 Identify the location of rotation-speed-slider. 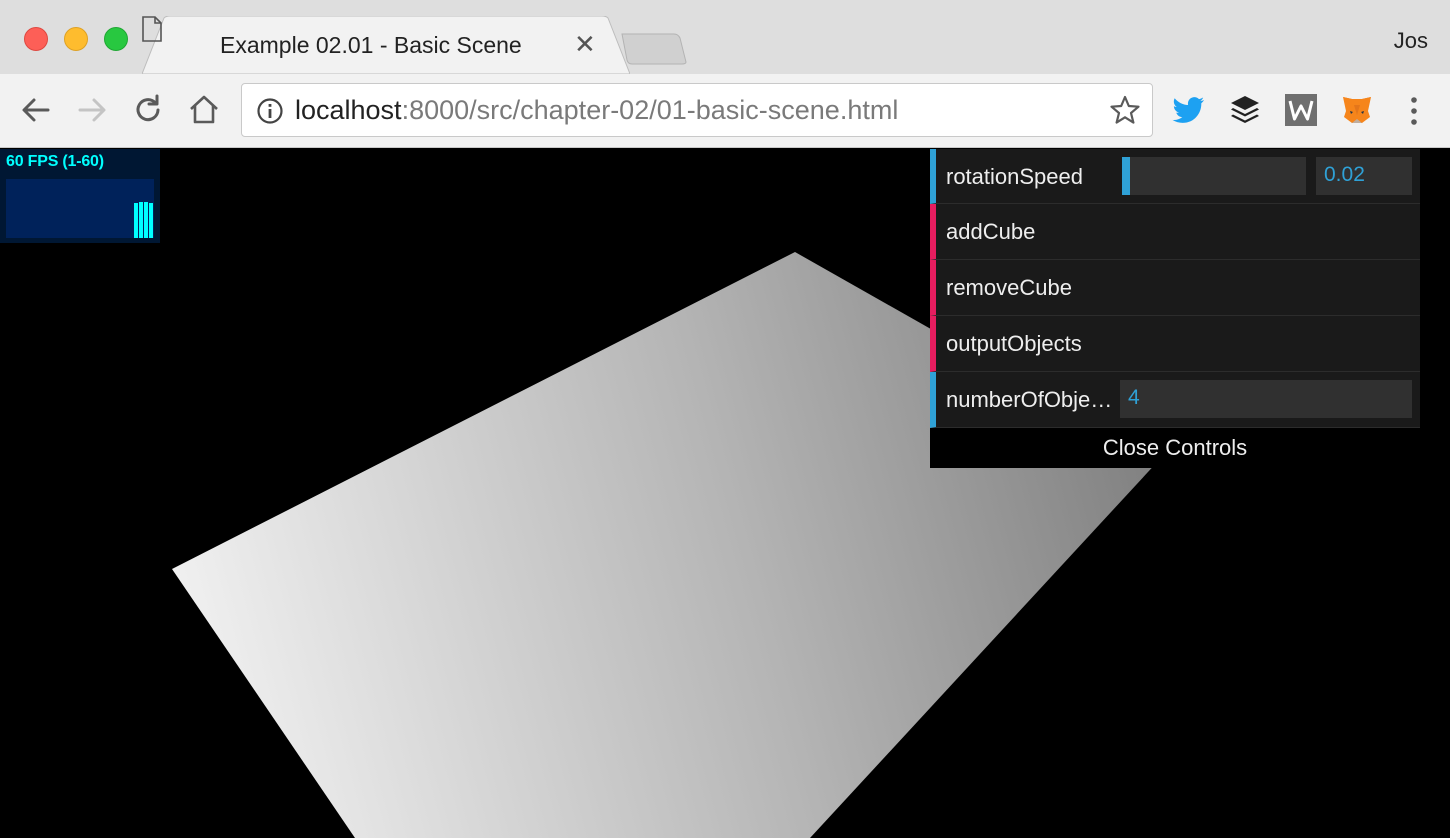
(1214, 176).